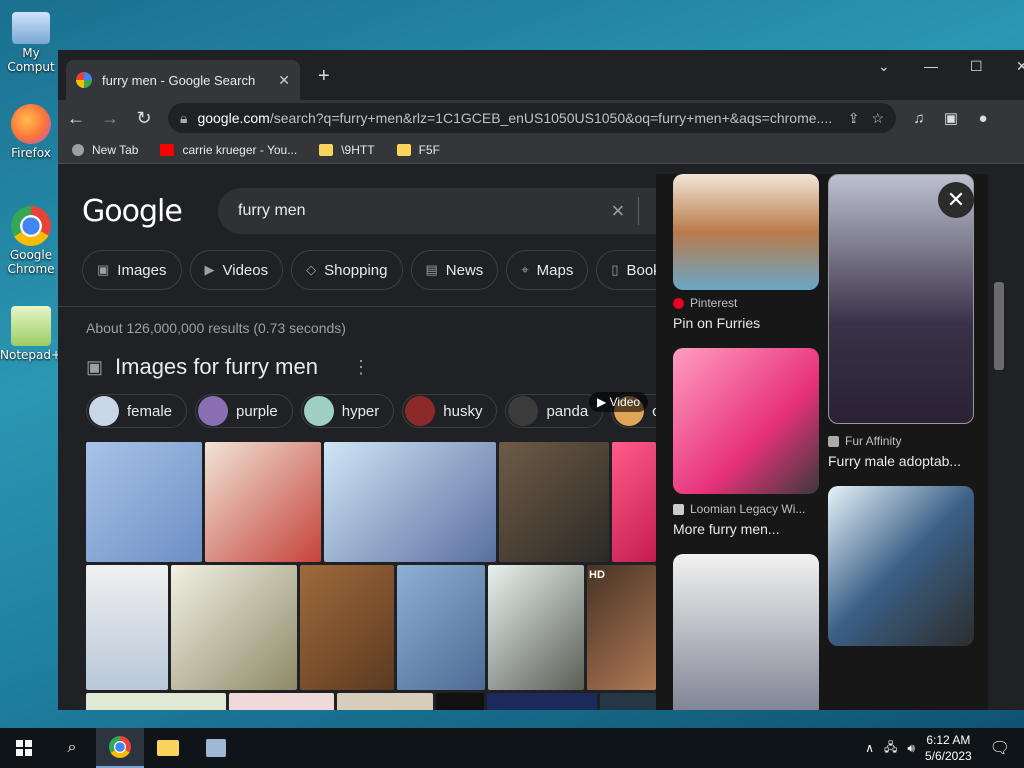  I want to click on tab-search-icon: ⌄, so click(884, 66).